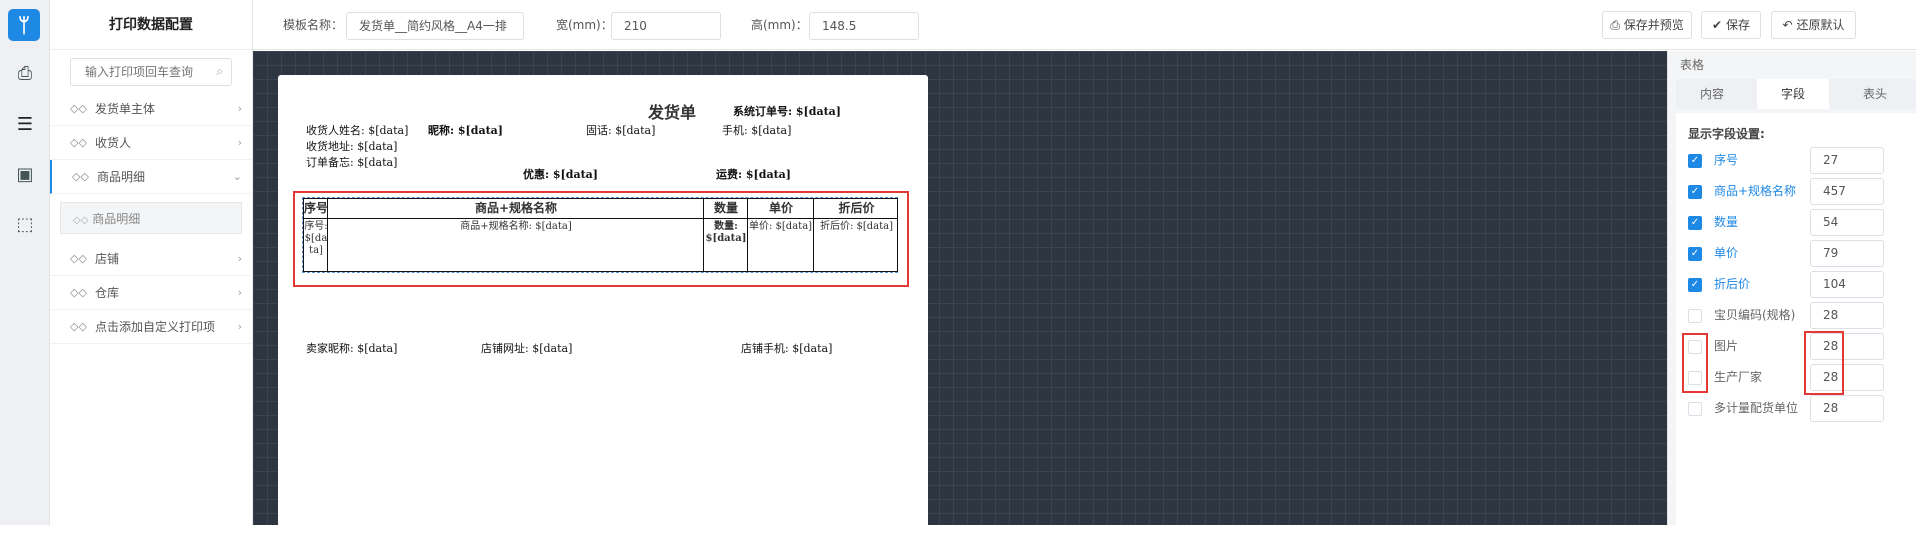 Image resolution: width=1916 pixels, height=535 pixels. Describe the element at coordinates (316, 209) in the screenshot. I see `table-header-cell: 序号` at that location.